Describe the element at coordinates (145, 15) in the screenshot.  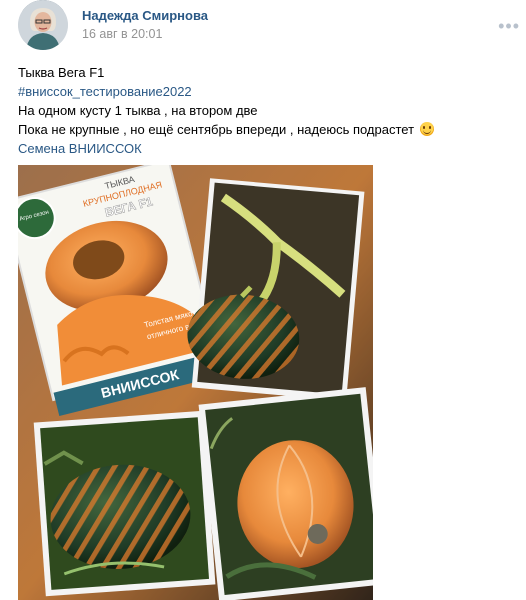
I see `author-name: Надежда Смирнова` at that location.